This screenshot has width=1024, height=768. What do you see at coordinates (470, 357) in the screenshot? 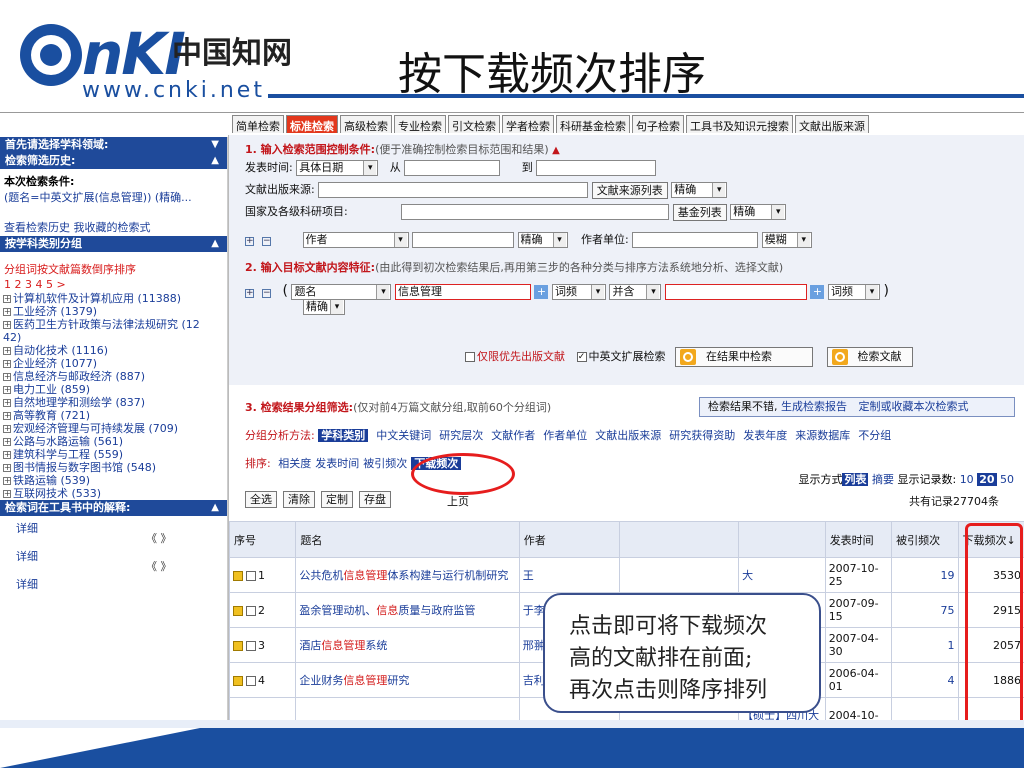
I see `priority-checkbox` at bounding box center [470, 357].